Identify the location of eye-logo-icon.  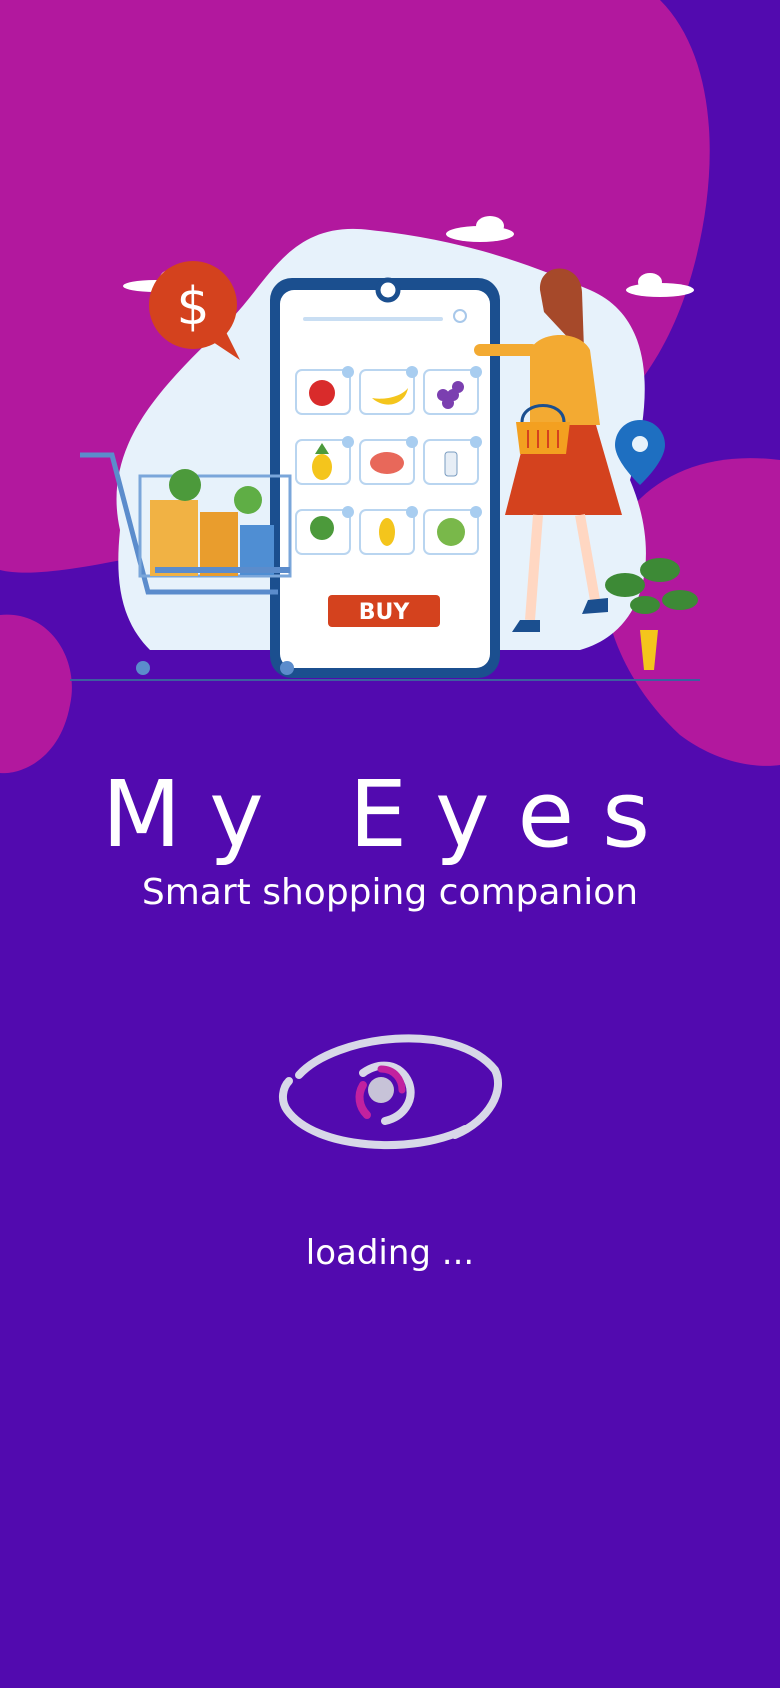
(390, 1092).